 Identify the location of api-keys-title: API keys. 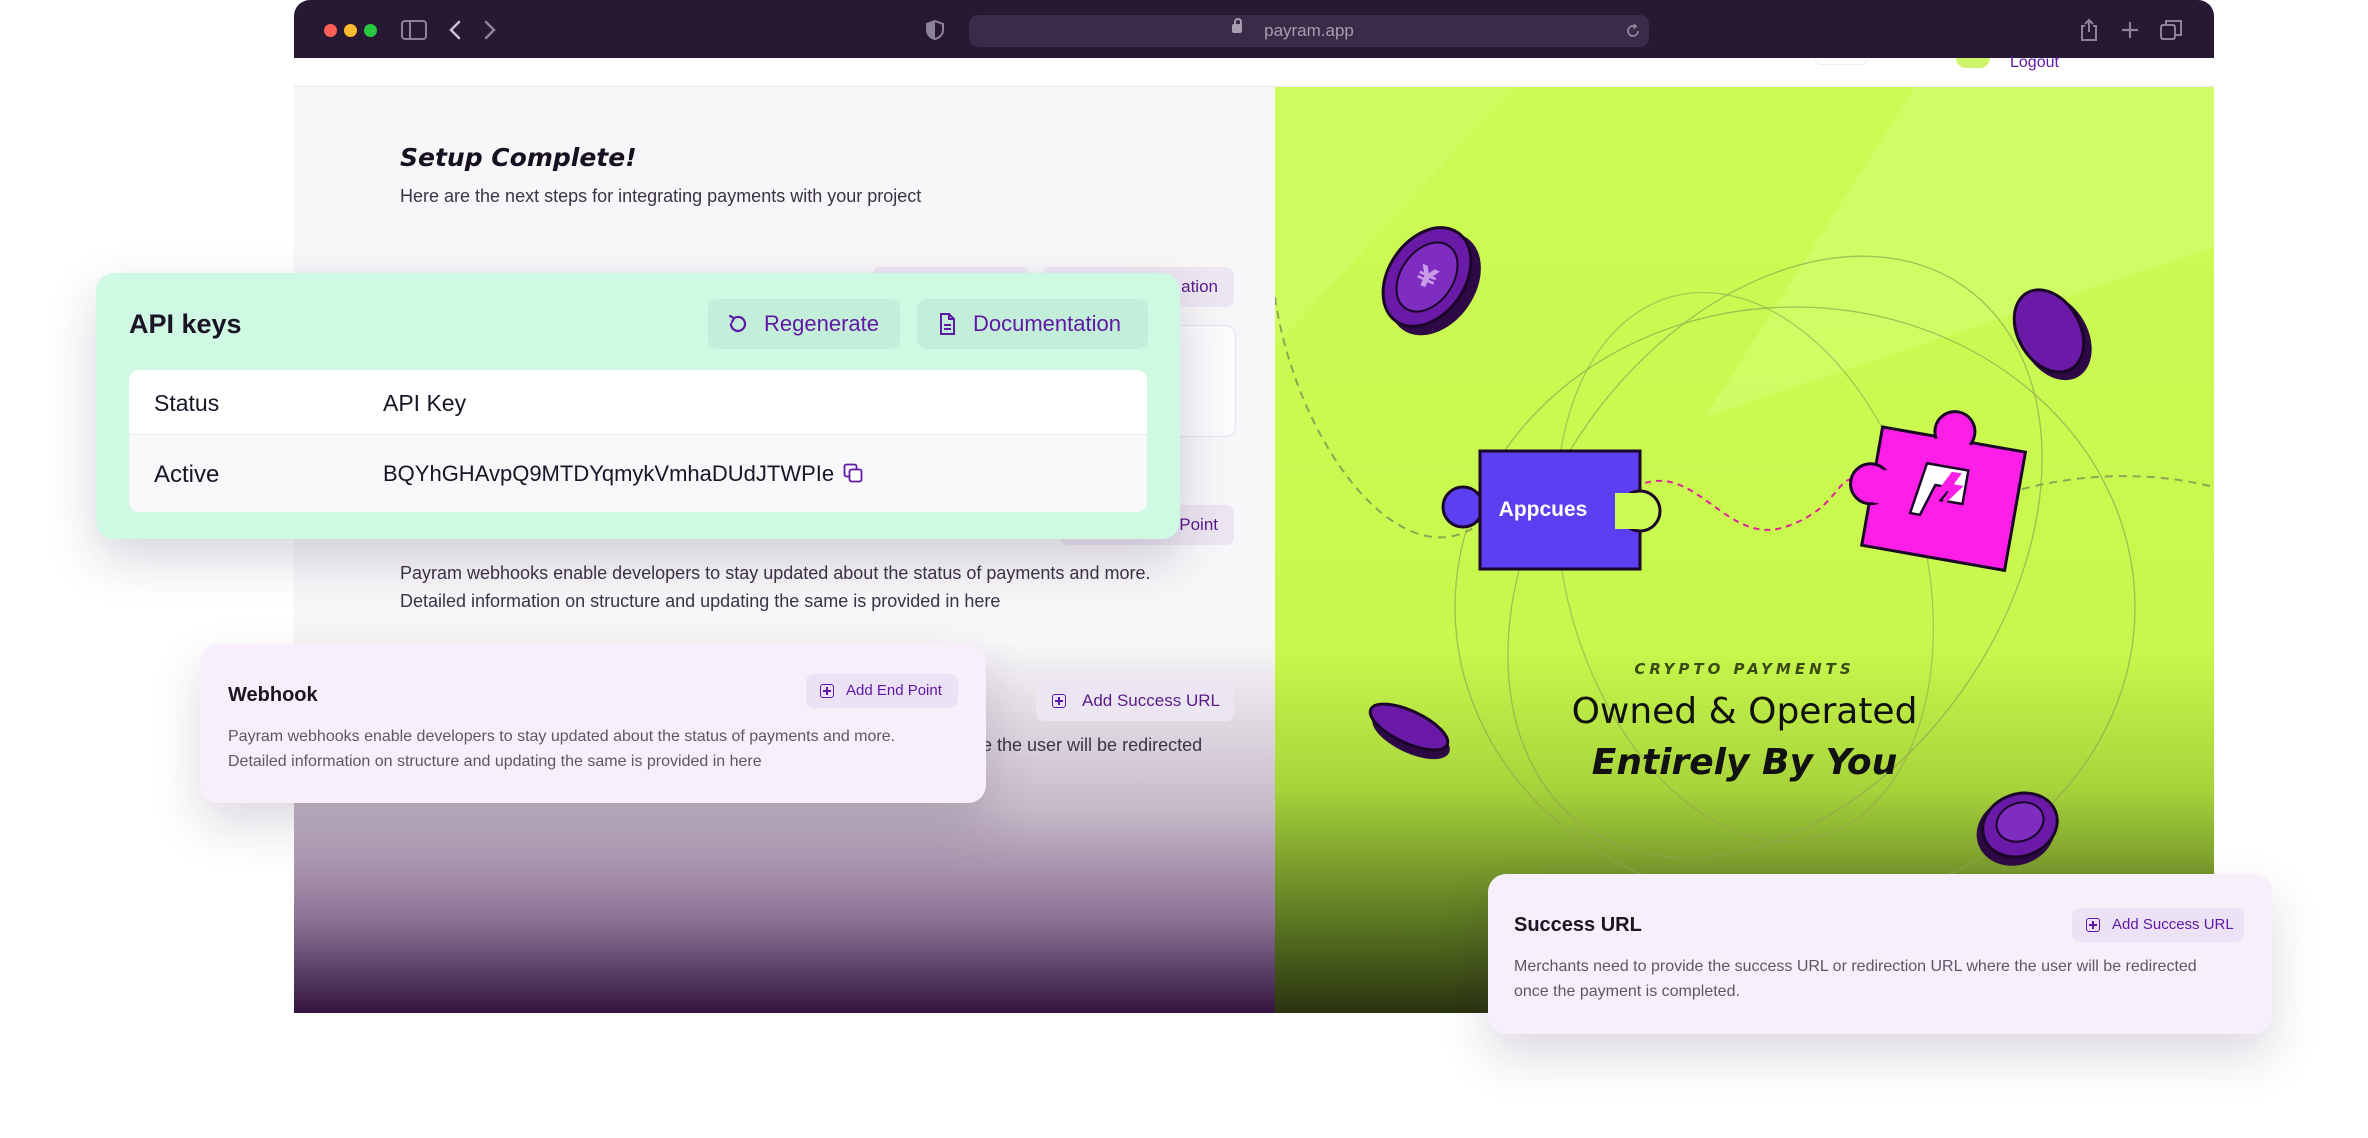
(185, 324).